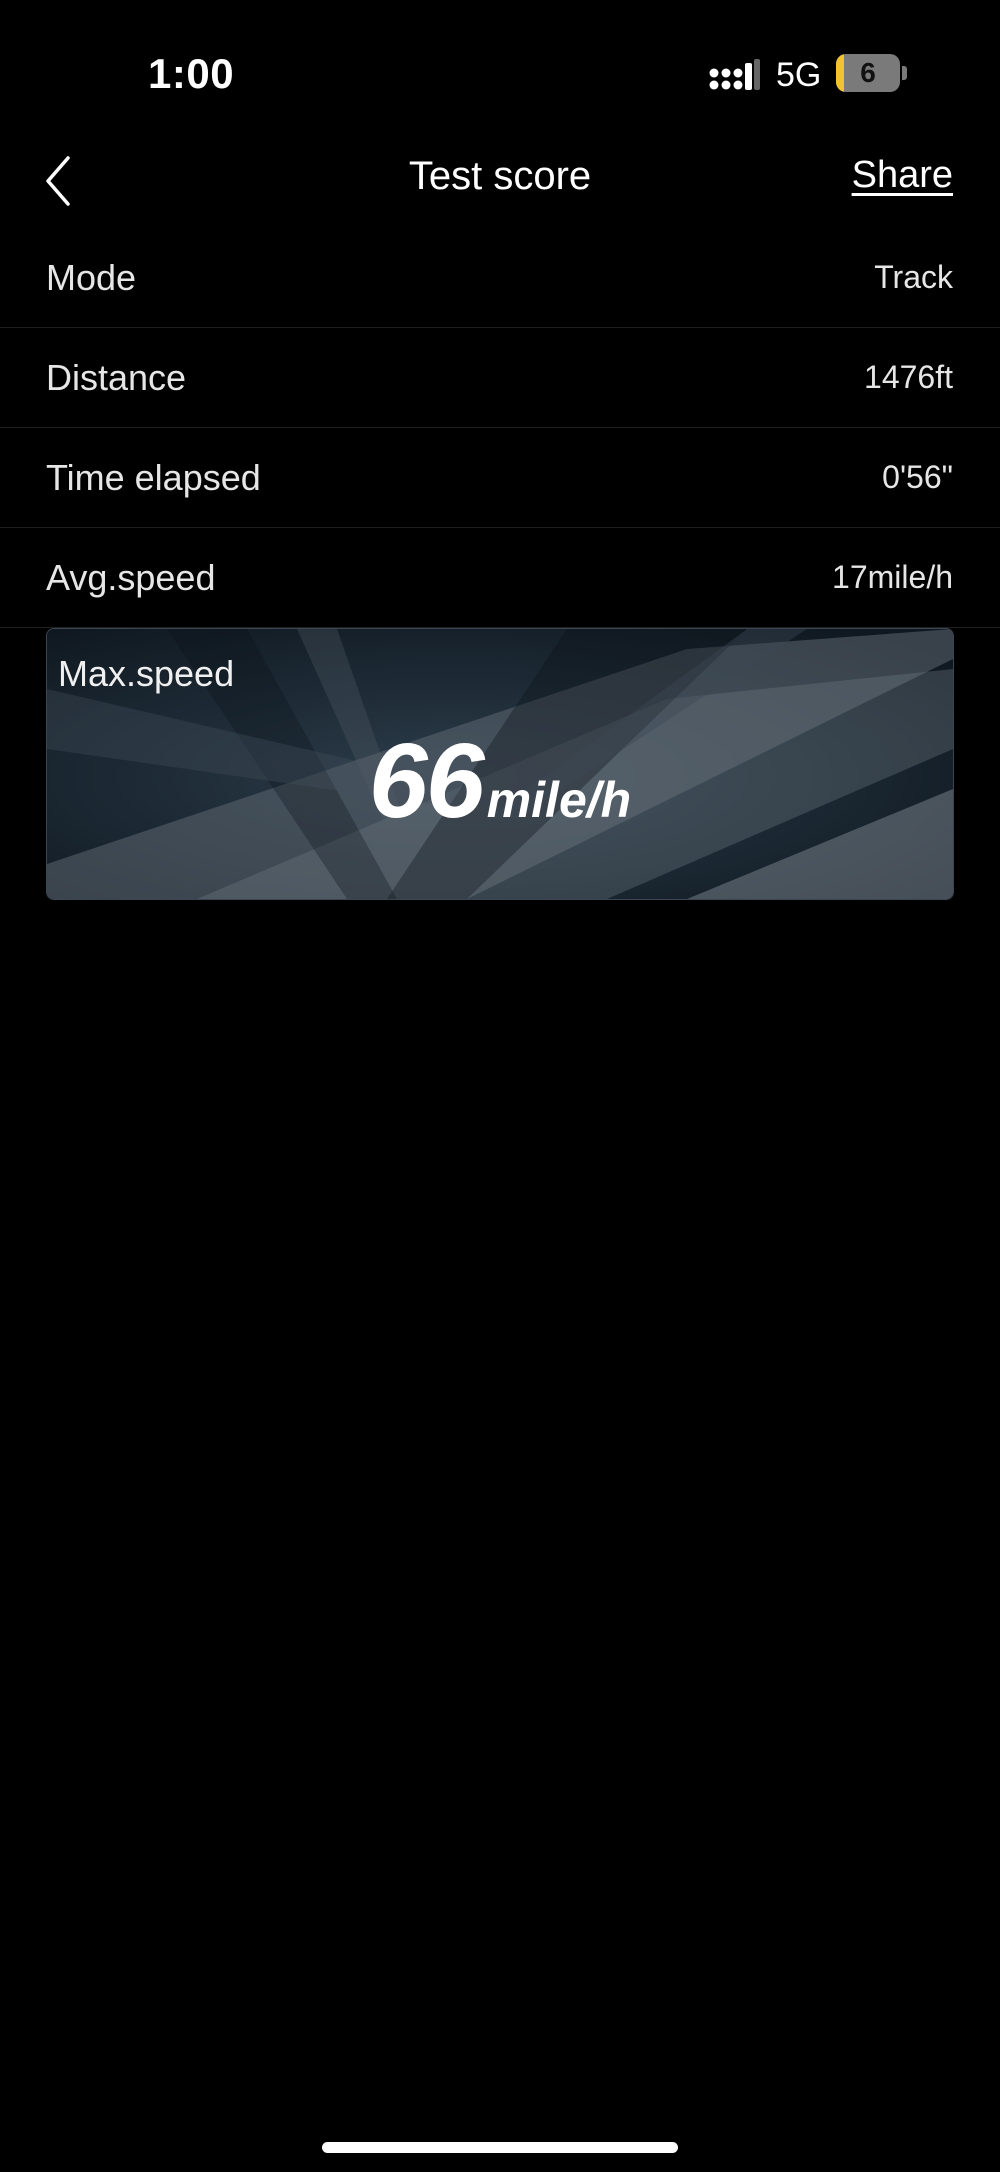 The height and width of the screenshot is (2172, 1000). What do you see at coordinates (868, 72) in the screenshot?
I see `battery-level: 6` at bounding box center [868, 72].